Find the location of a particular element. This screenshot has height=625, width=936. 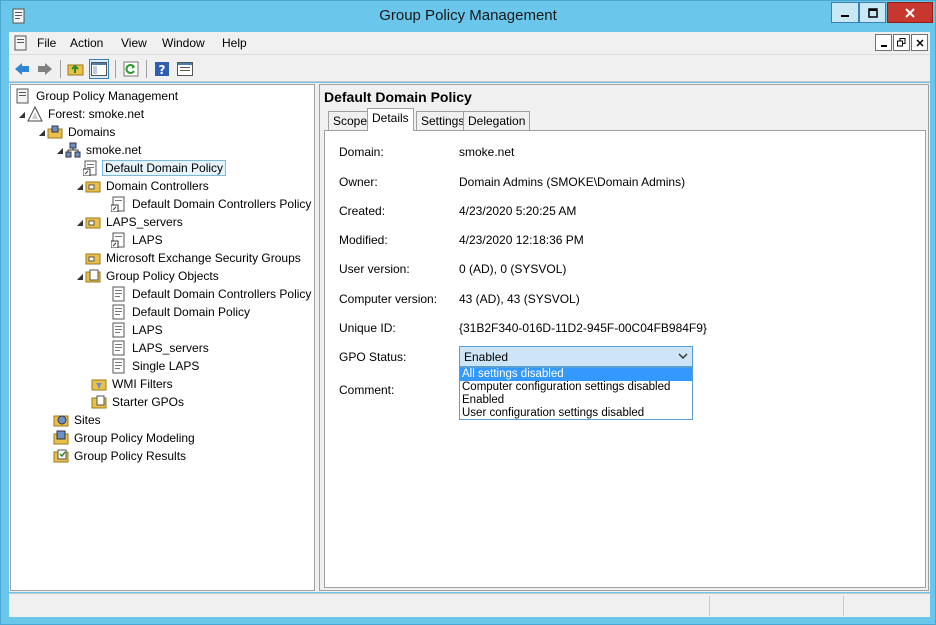

tree-item-laps-servers-ou: ◢ LAPS_servers is located at coordinates (130, 222).